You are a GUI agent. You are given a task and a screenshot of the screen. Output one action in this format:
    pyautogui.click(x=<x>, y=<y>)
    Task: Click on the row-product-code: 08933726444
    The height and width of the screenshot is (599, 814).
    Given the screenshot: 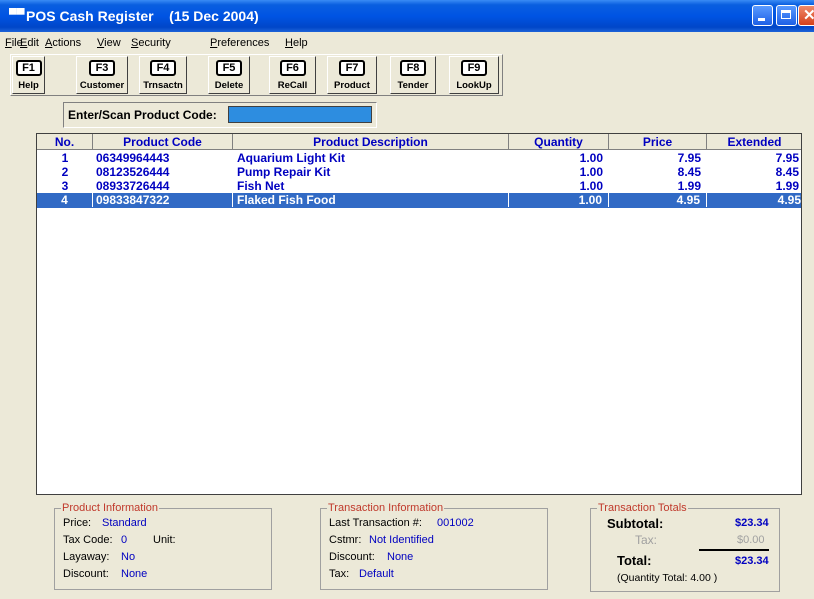 What is the action you would take?
    pyautogui.click(x=133, y=186)
    